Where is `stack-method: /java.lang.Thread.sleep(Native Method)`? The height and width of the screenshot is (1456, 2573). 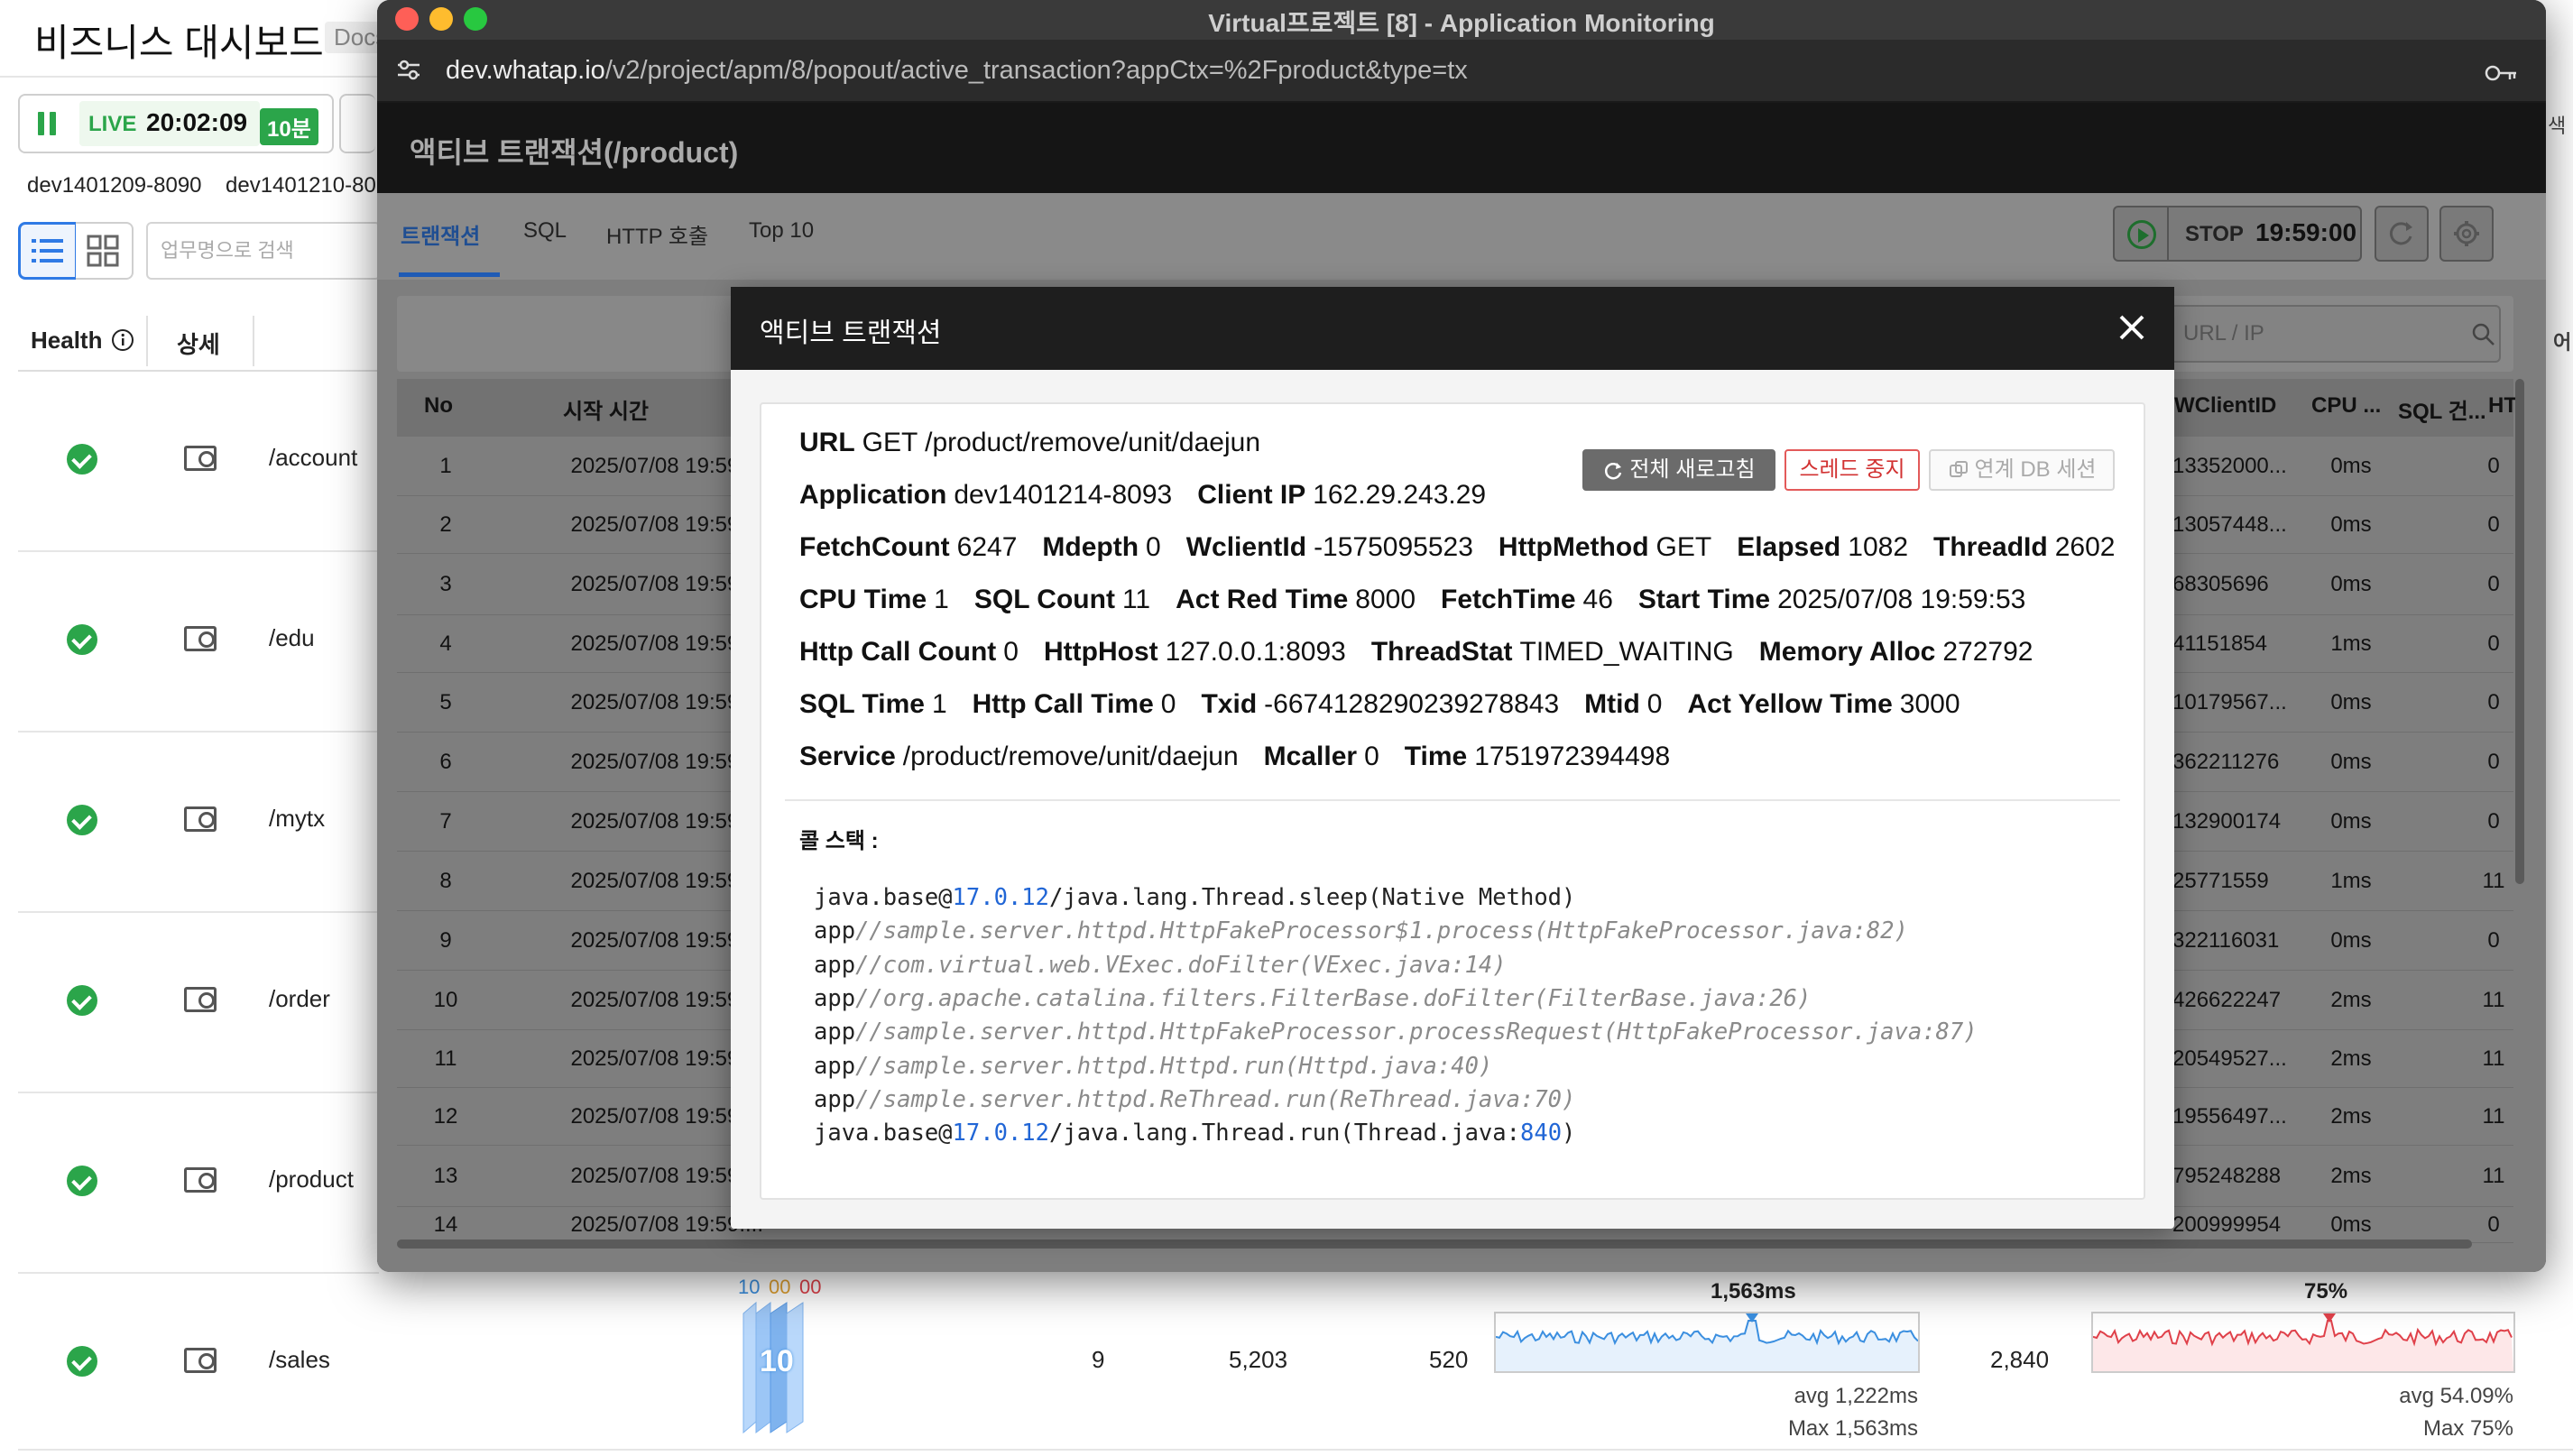
stack-method: /java.lang.Thread.sleep(Native Method) is located at coordinates (1312, 897).